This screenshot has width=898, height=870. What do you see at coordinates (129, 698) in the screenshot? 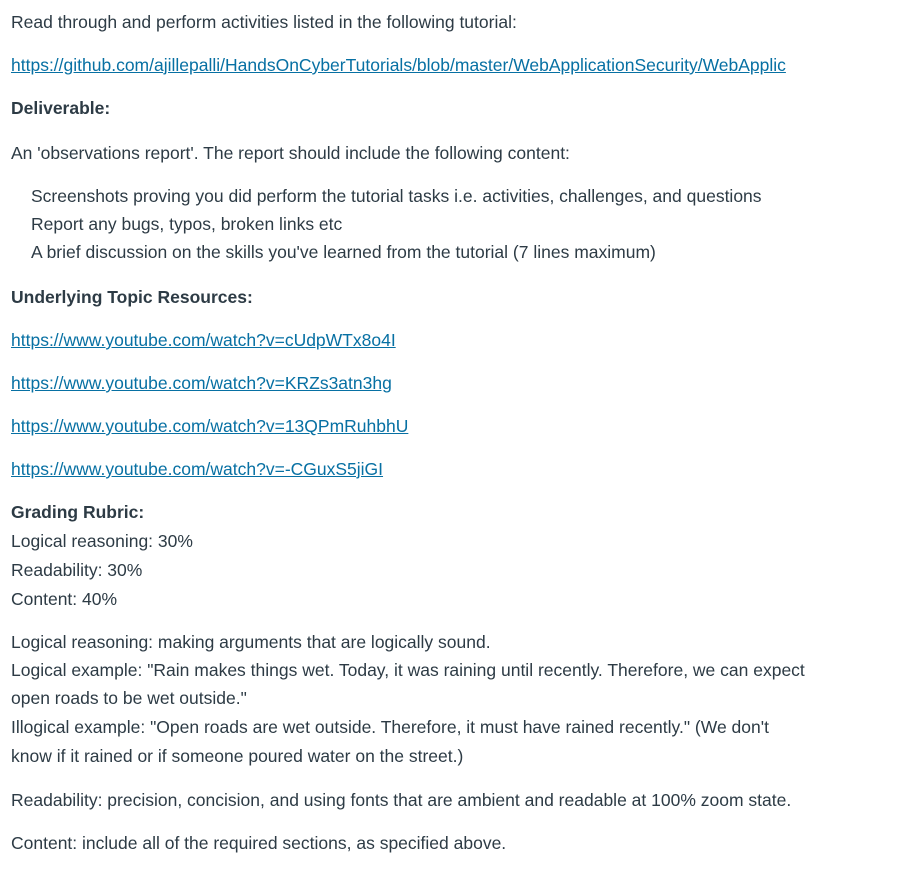
I see `logic-example-cont: open roads to be wet outside."` at bounding box center [129, 698].